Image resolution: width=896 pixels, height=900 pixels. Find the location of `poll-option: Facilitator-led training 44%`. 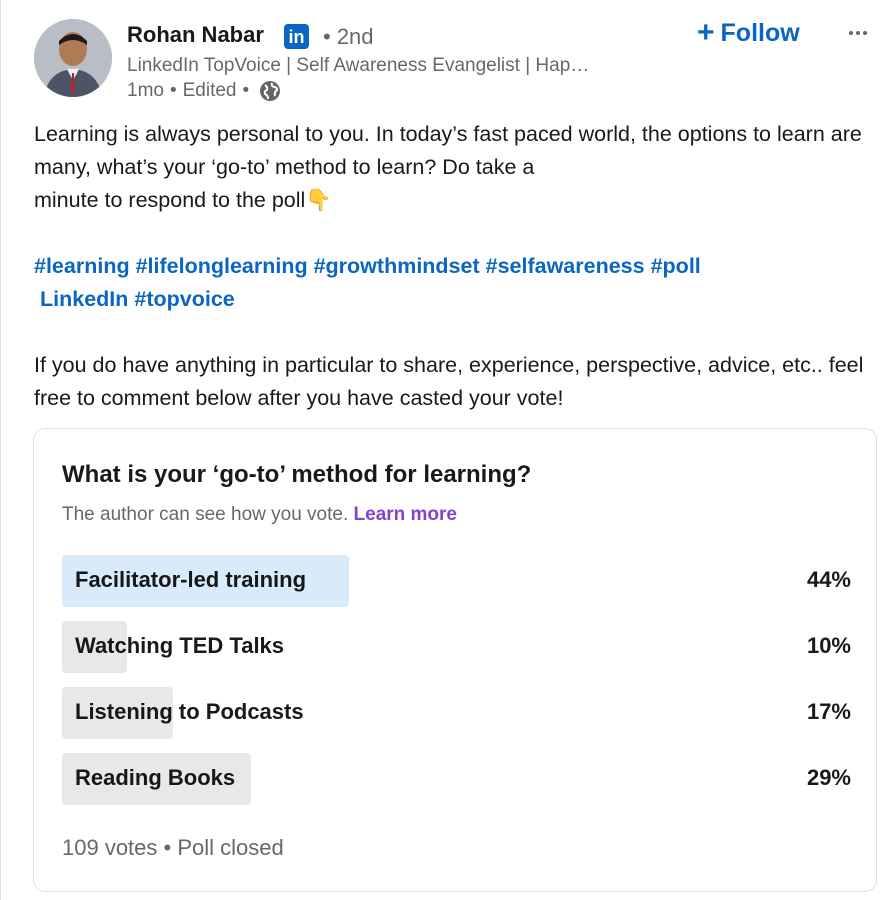

poll-option: Facilitator-led training 44% is located at coordinates (456, 581).